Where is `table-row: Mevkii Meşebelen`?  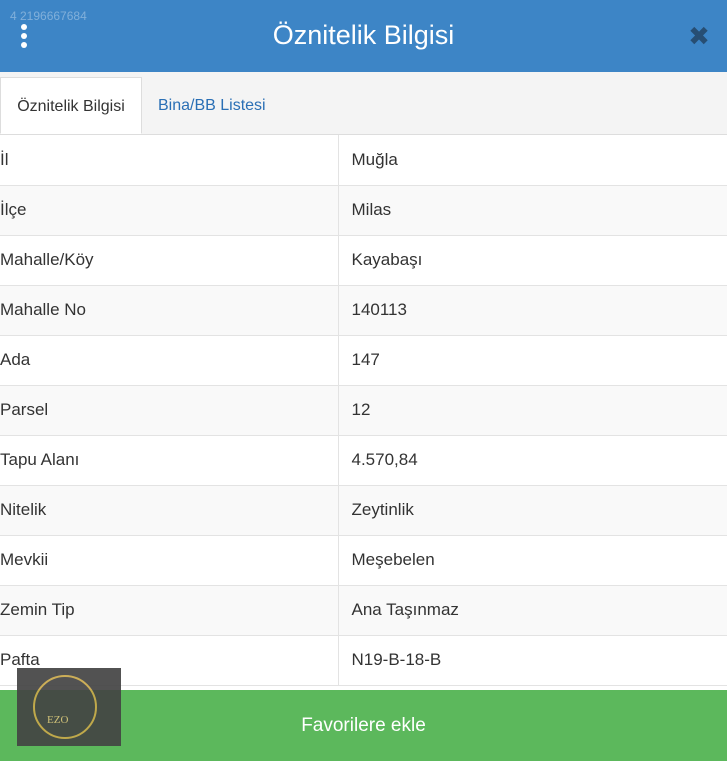
table-row: Mevkii Meşebelen is located at coordinates (363, 560).